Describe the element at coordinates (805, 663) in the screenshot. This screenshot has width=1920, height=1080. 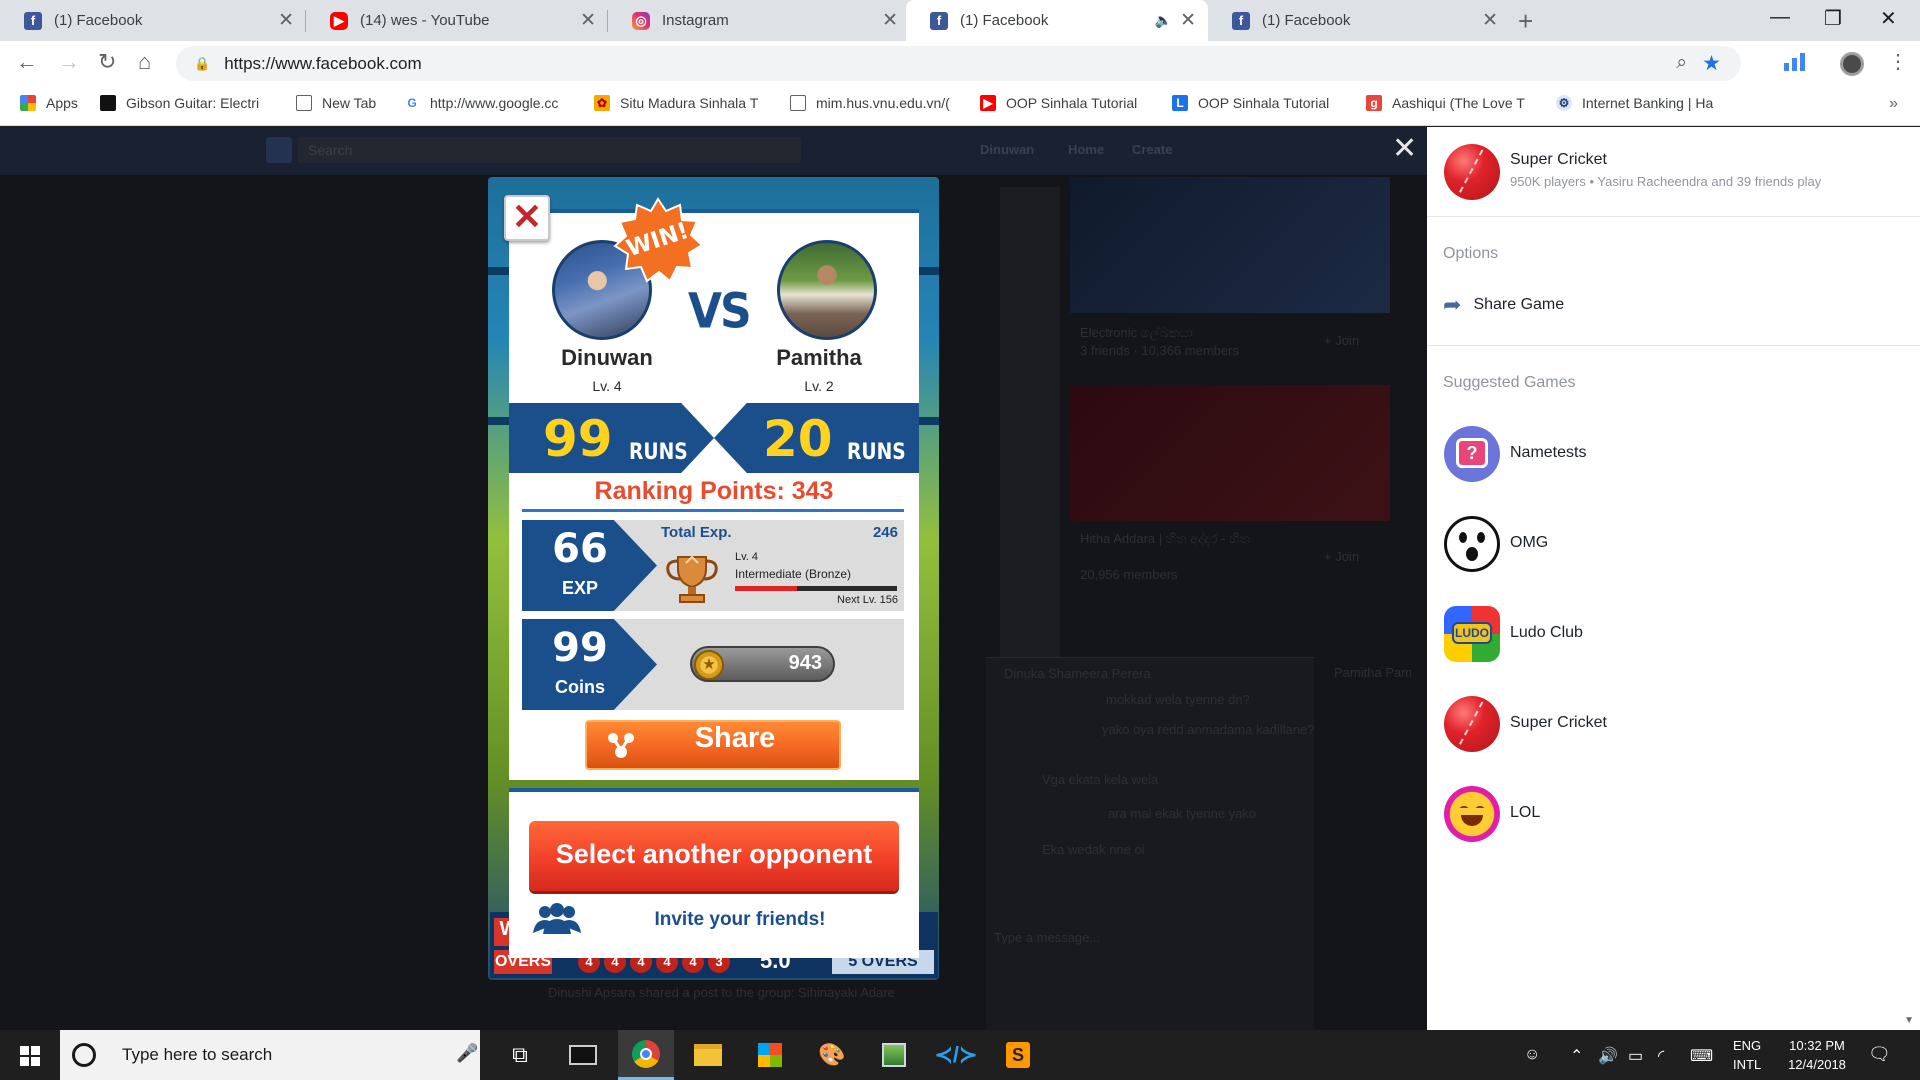
I see `coin-total: 943` at that location.